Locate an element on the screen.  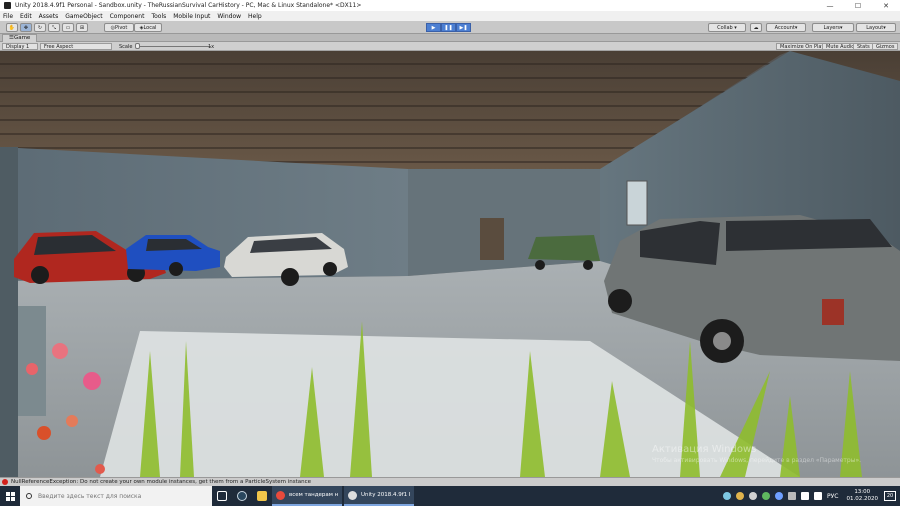
maximize-button: ☐ is located at coordinates (858, 5).